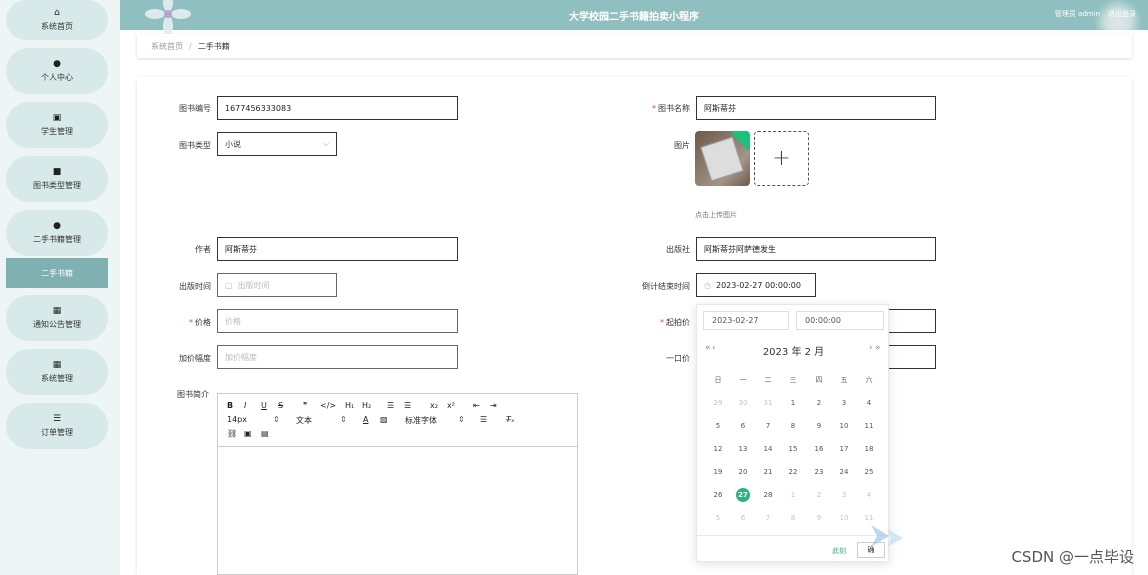 The width and height of the screenshot is (1148, 575). I want to click on increment-input: 加价幅度, so click(337, 357).